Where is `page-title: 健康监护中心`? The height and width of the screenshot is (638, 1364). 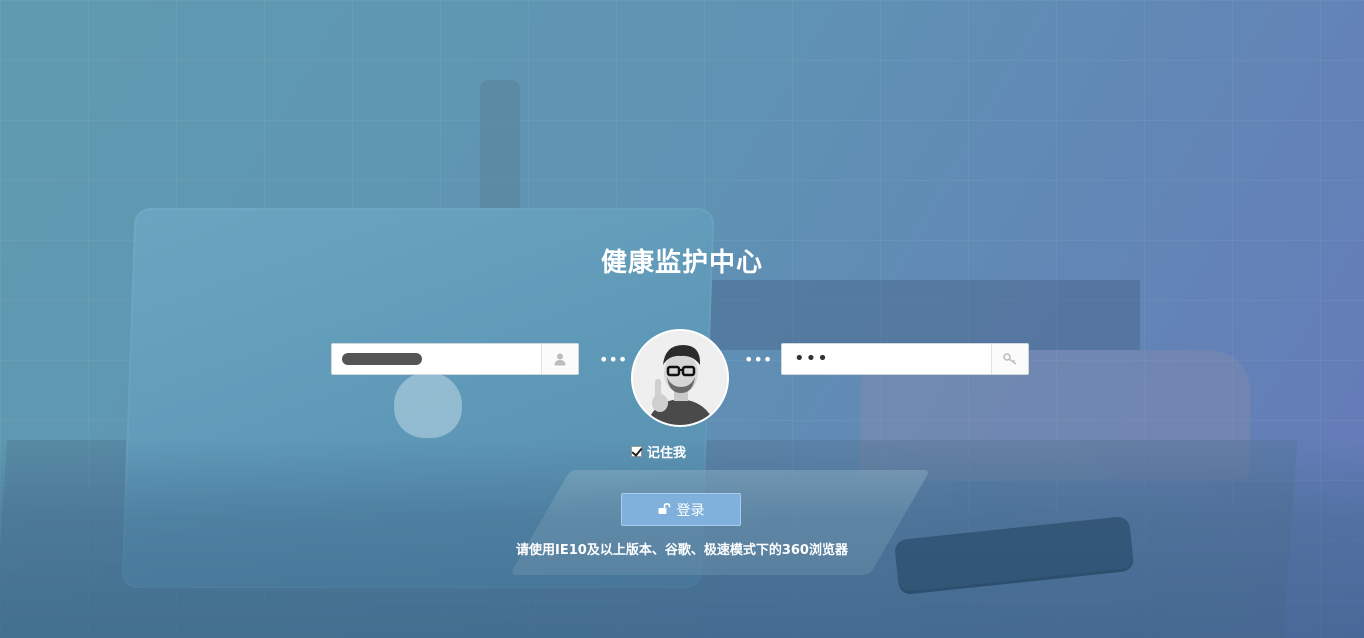 page-title: 健康监护中心 is located at coordinates (681, 263).